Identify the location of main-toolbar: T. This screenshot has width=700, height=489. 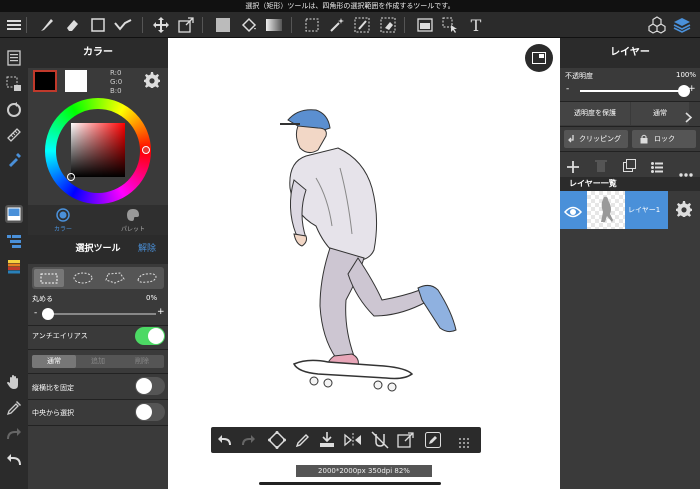
(350, 25).